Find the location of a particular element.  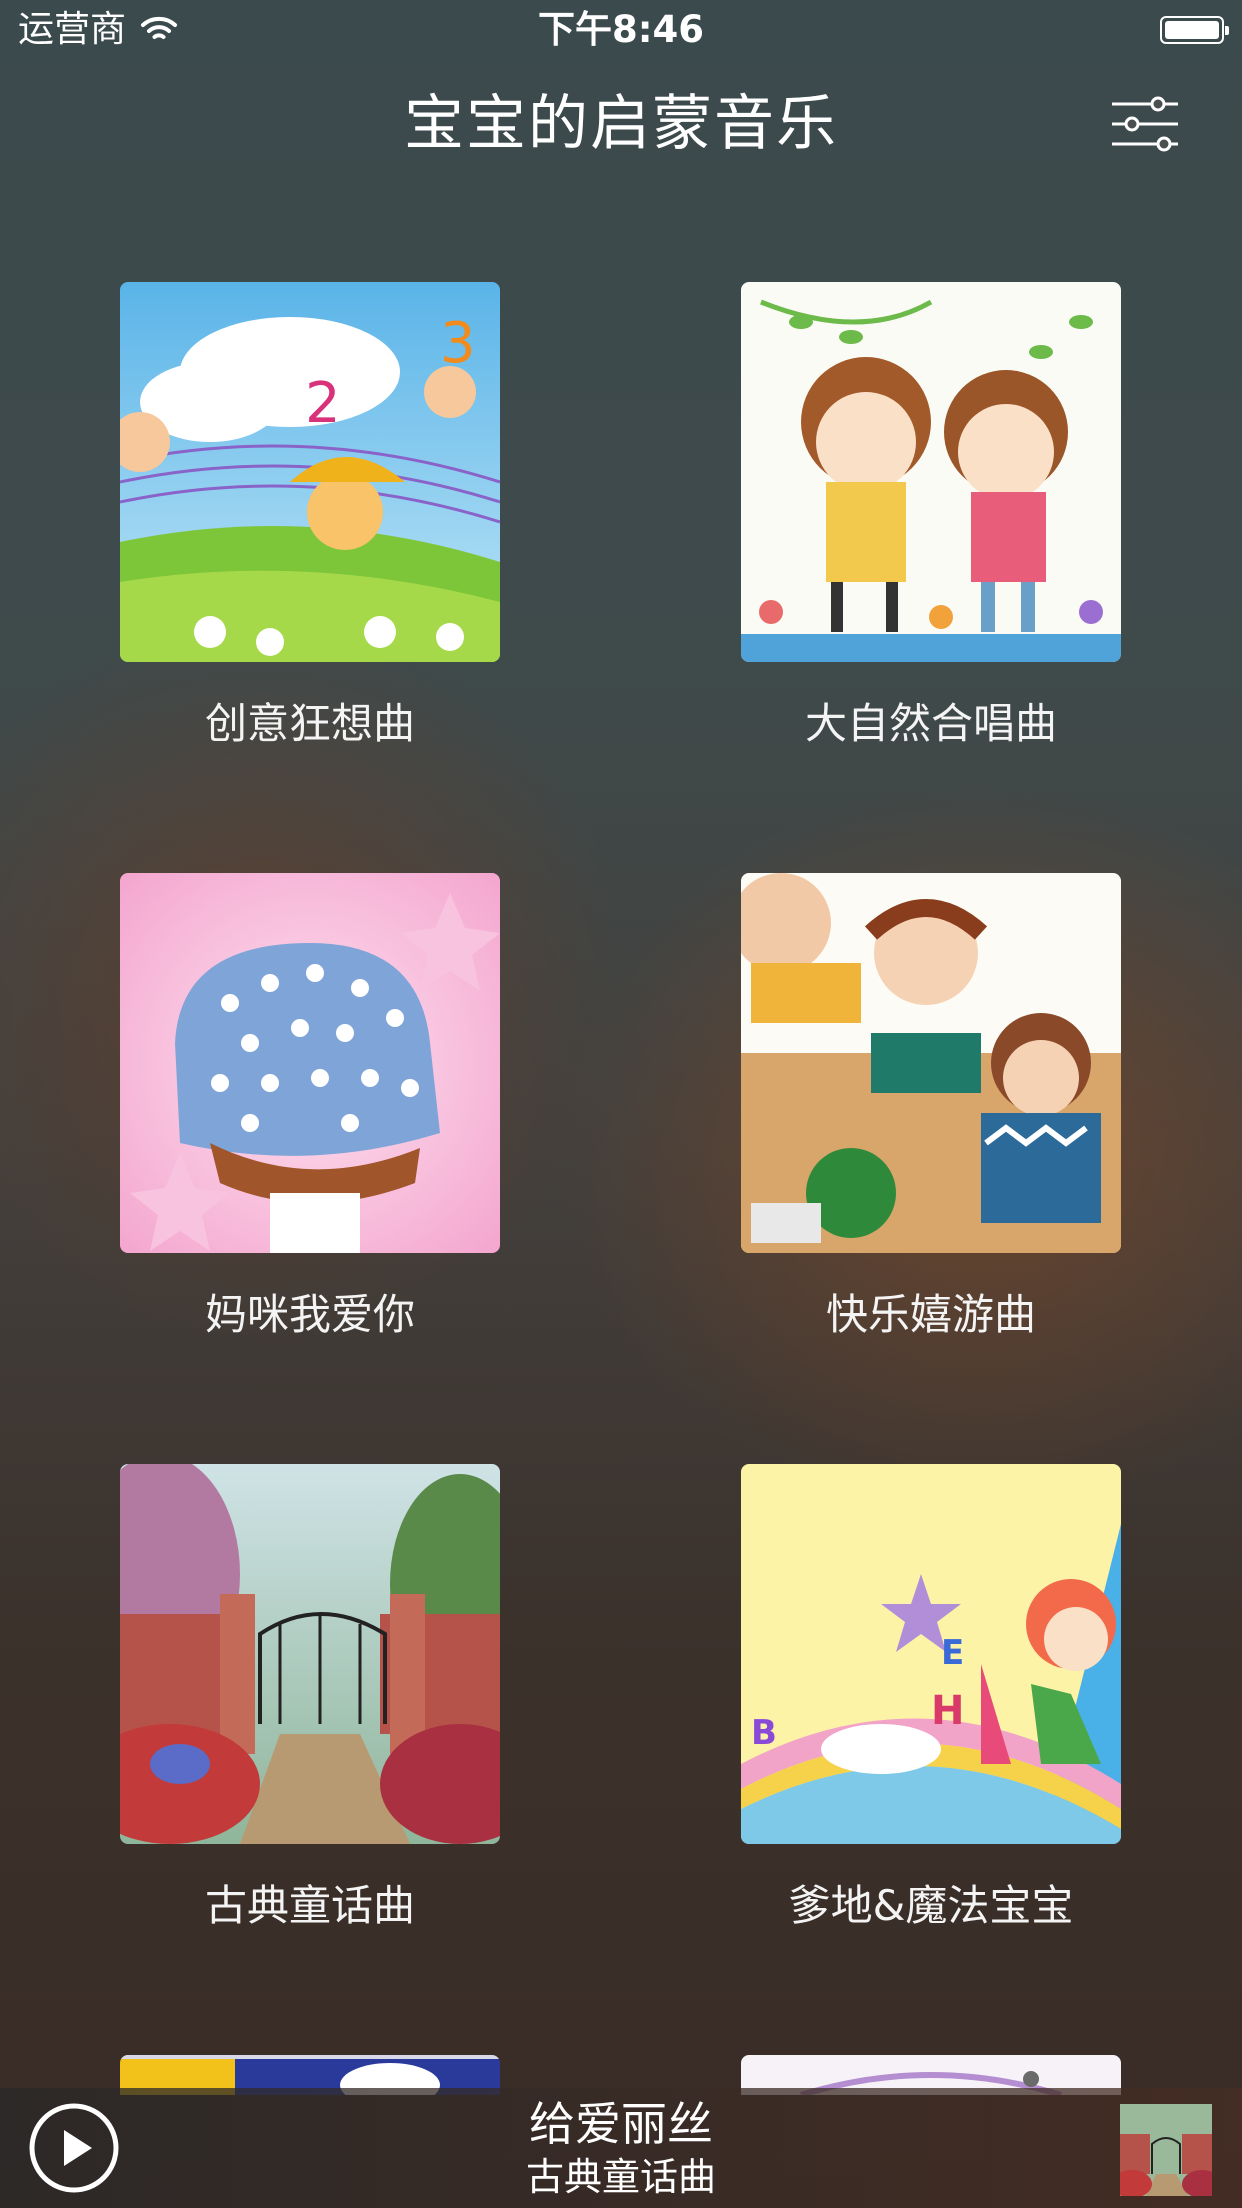

status-bar: 运营商 下午8:46 is located at coordinates (621, 30).